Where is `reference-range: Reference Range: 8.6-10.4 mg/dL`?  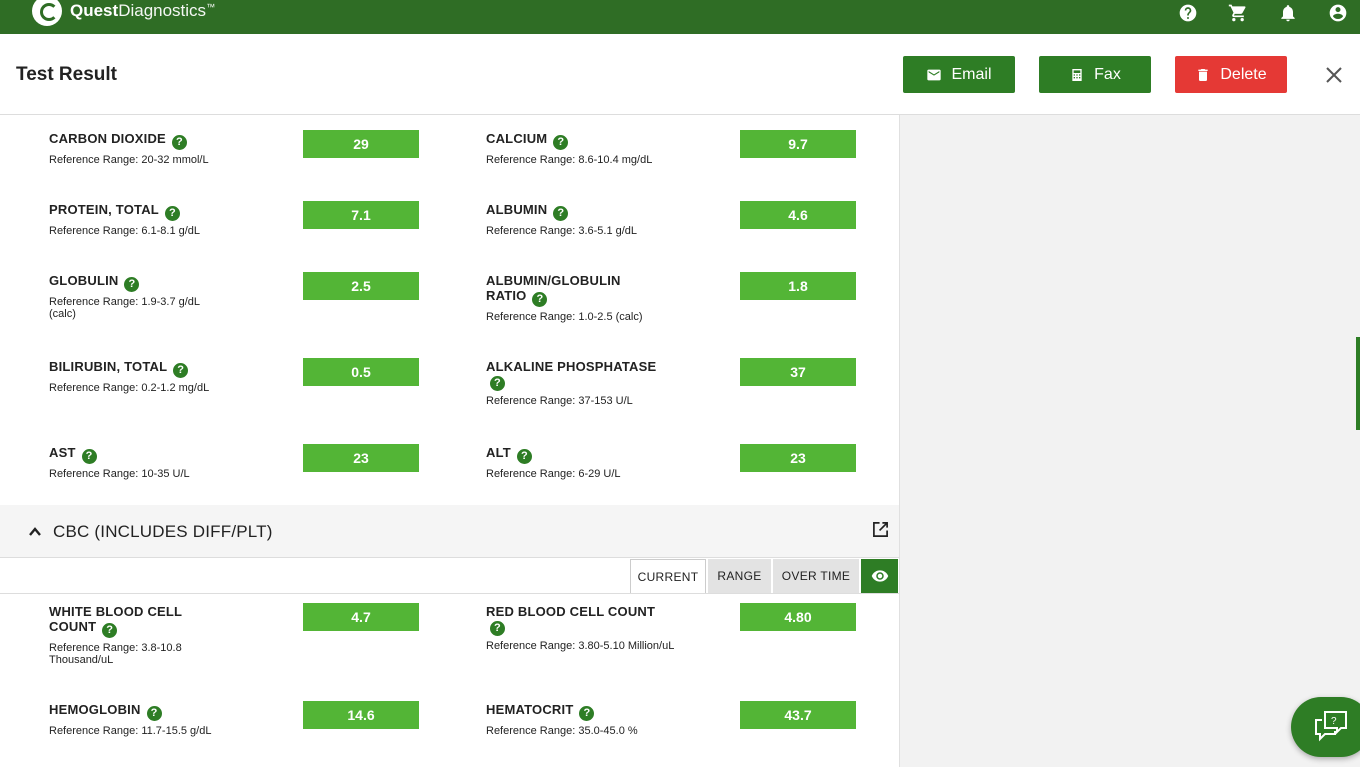 reference-range: Reference Range: 8.6-10.4 mg/dL is located at coordinates (569, 160).